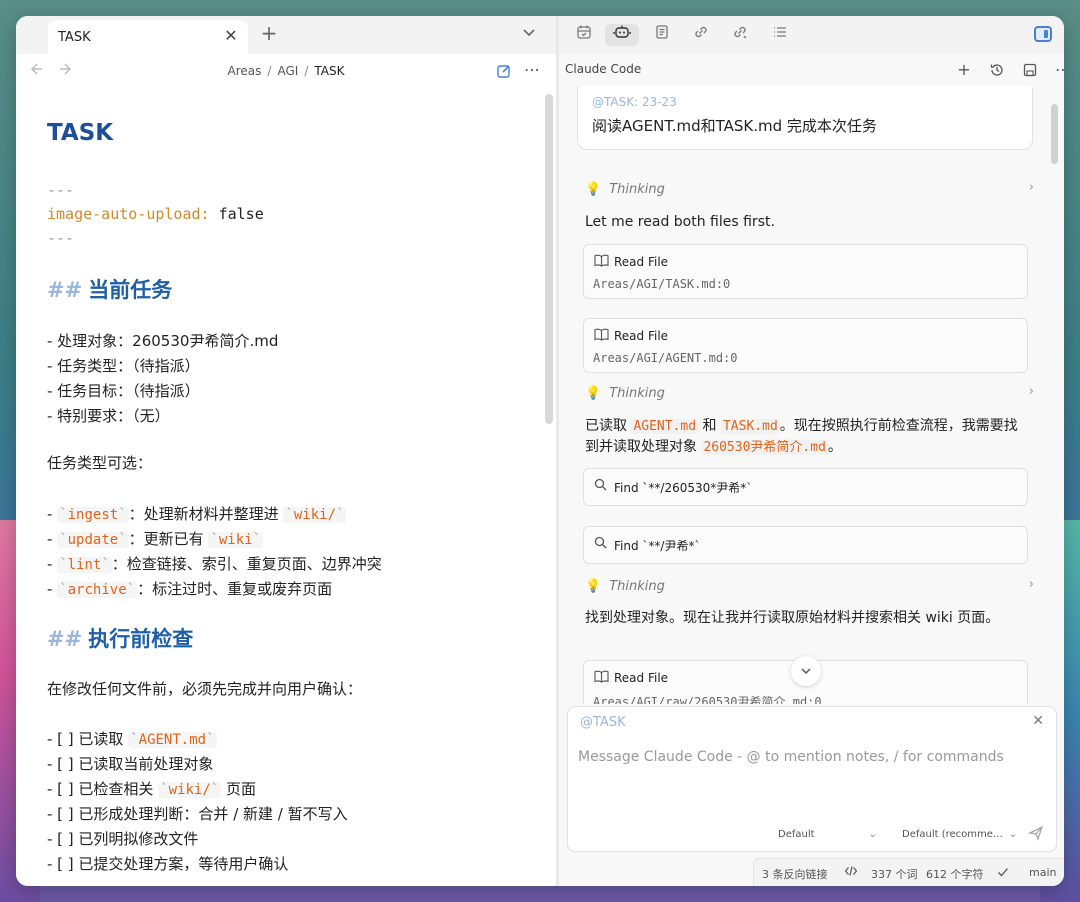  What do you see at coordinates (603, 69) in the screenshot?
I see `chat-title: Claude Code` at bounding box center [603, 69].